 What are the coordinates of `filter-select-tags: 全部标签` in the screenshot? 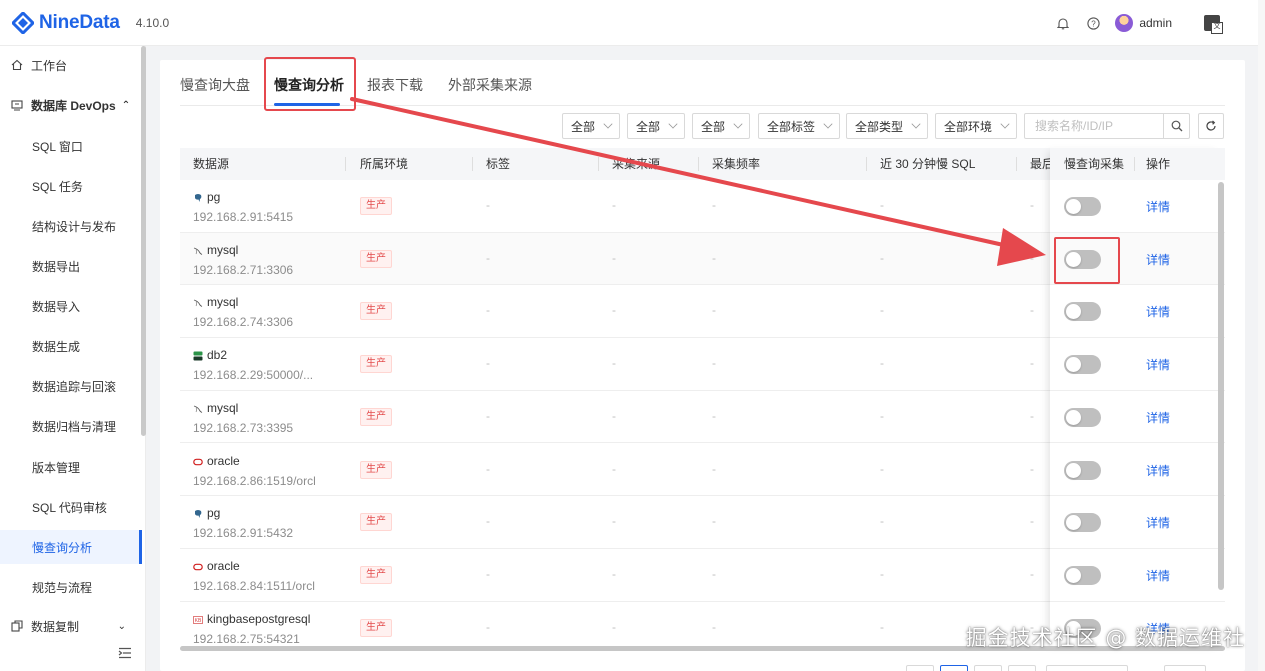 It's located at (799, 126).